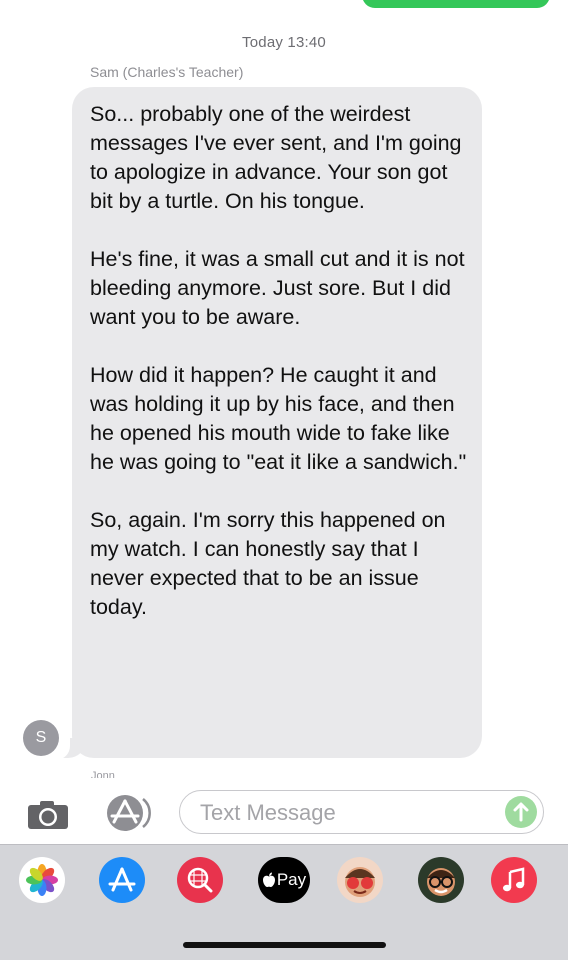 The image size is (568, 960). I want to click on apple-pay-label: Pay, so click(291, 879).